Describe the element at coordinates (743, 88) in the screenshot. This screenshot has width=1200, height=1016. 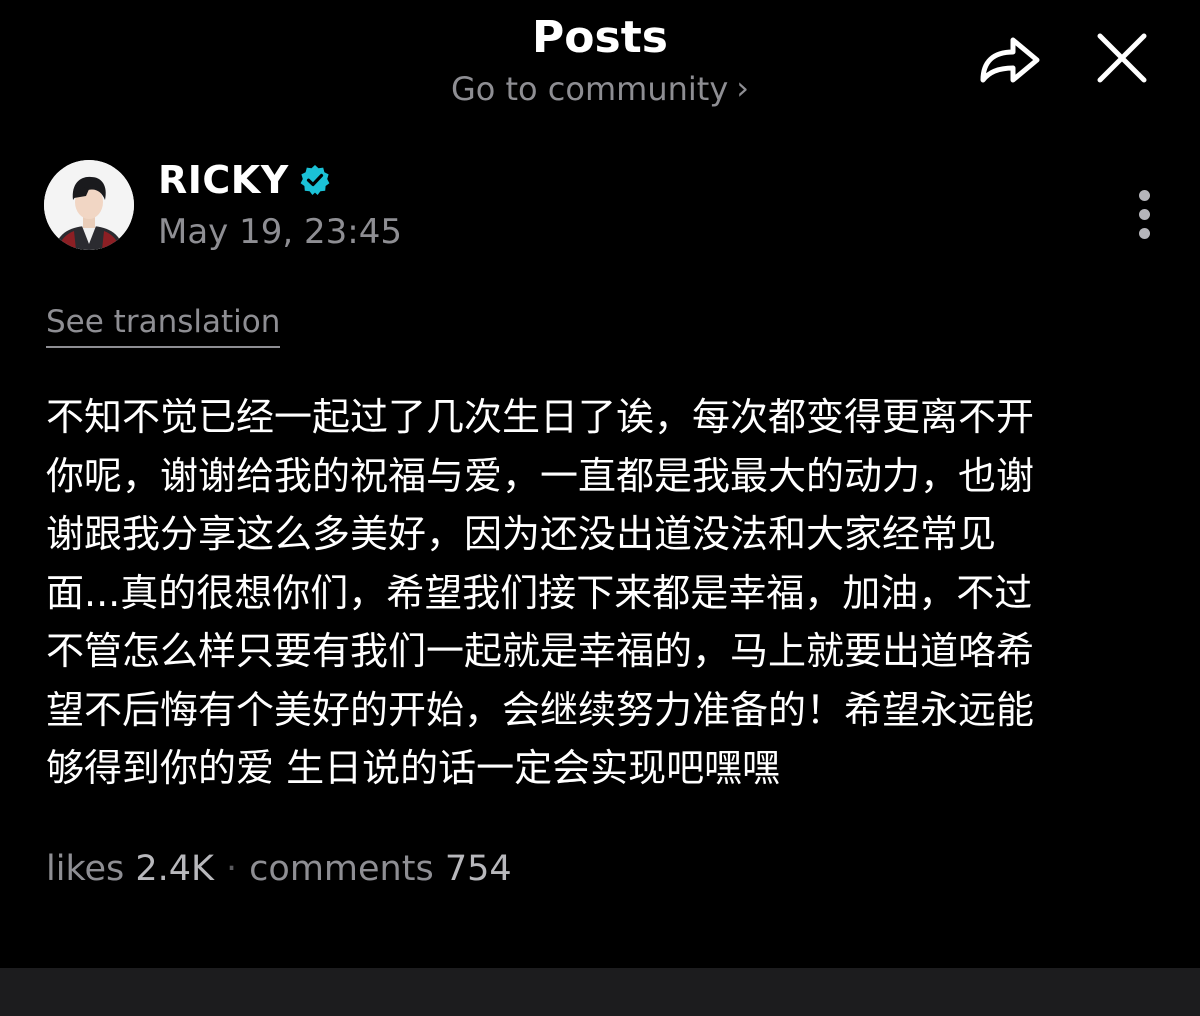
I see `chevron-right-icon: ›` at that location.